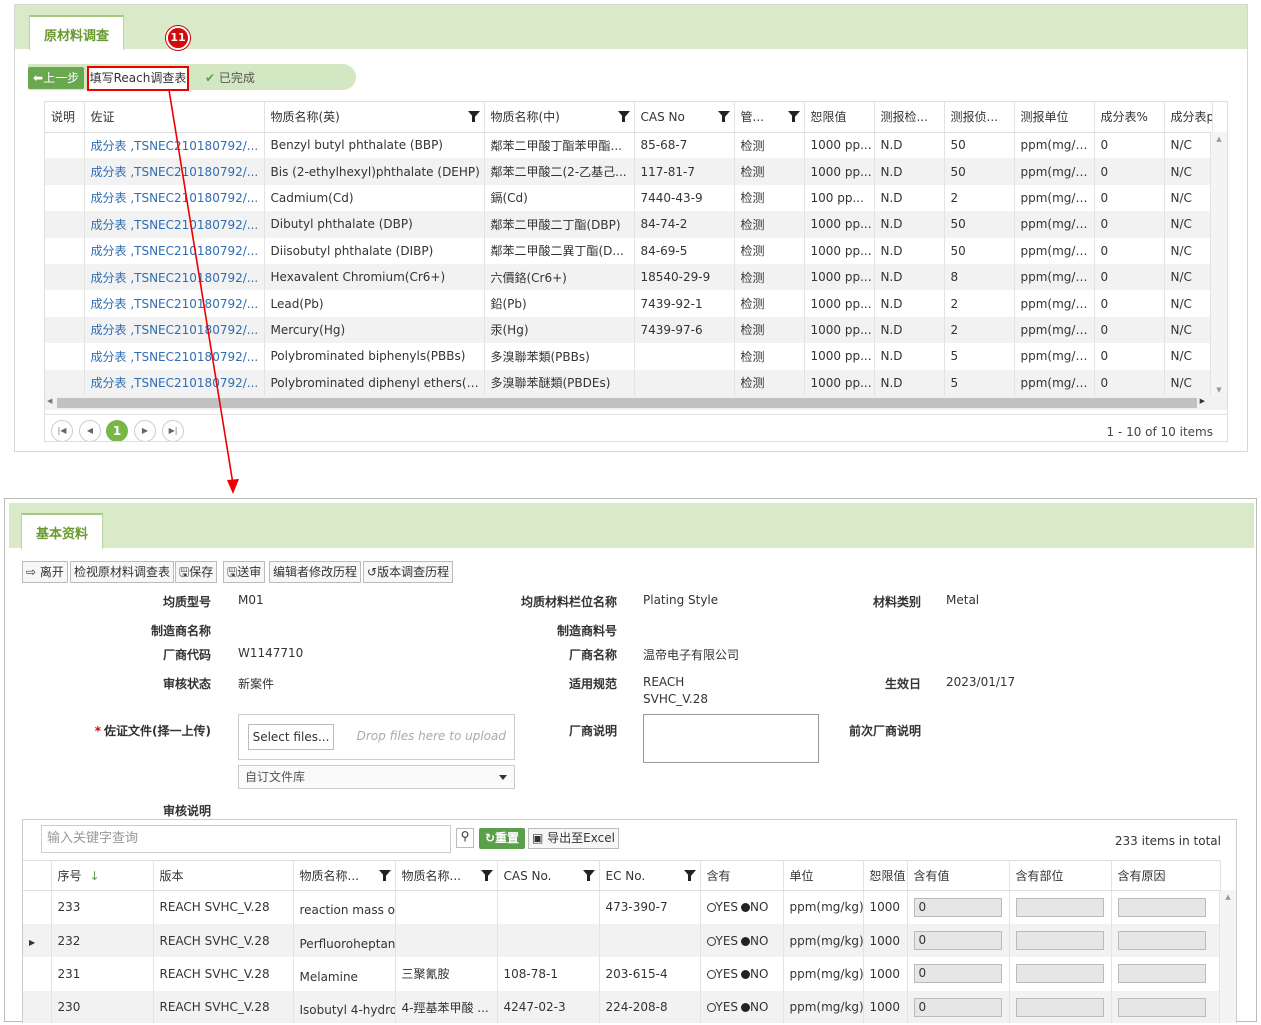 This screenshot has width=1261, height=1025. What do you see at coordinates (90, 430) in the screenshot?
I see `prev-page-icon: ◀` at bounding box center [90, 430].